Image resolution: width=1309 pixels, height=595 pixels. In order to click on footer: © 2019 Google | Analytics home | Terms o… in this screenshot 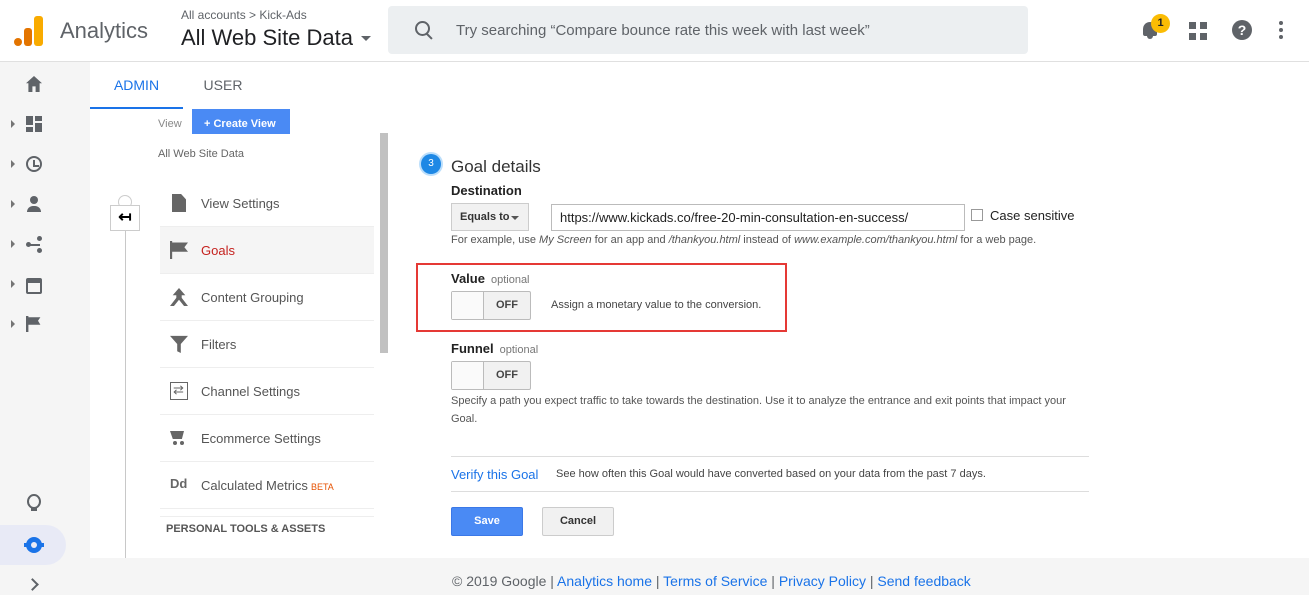, I will do `click(711, 581)`.